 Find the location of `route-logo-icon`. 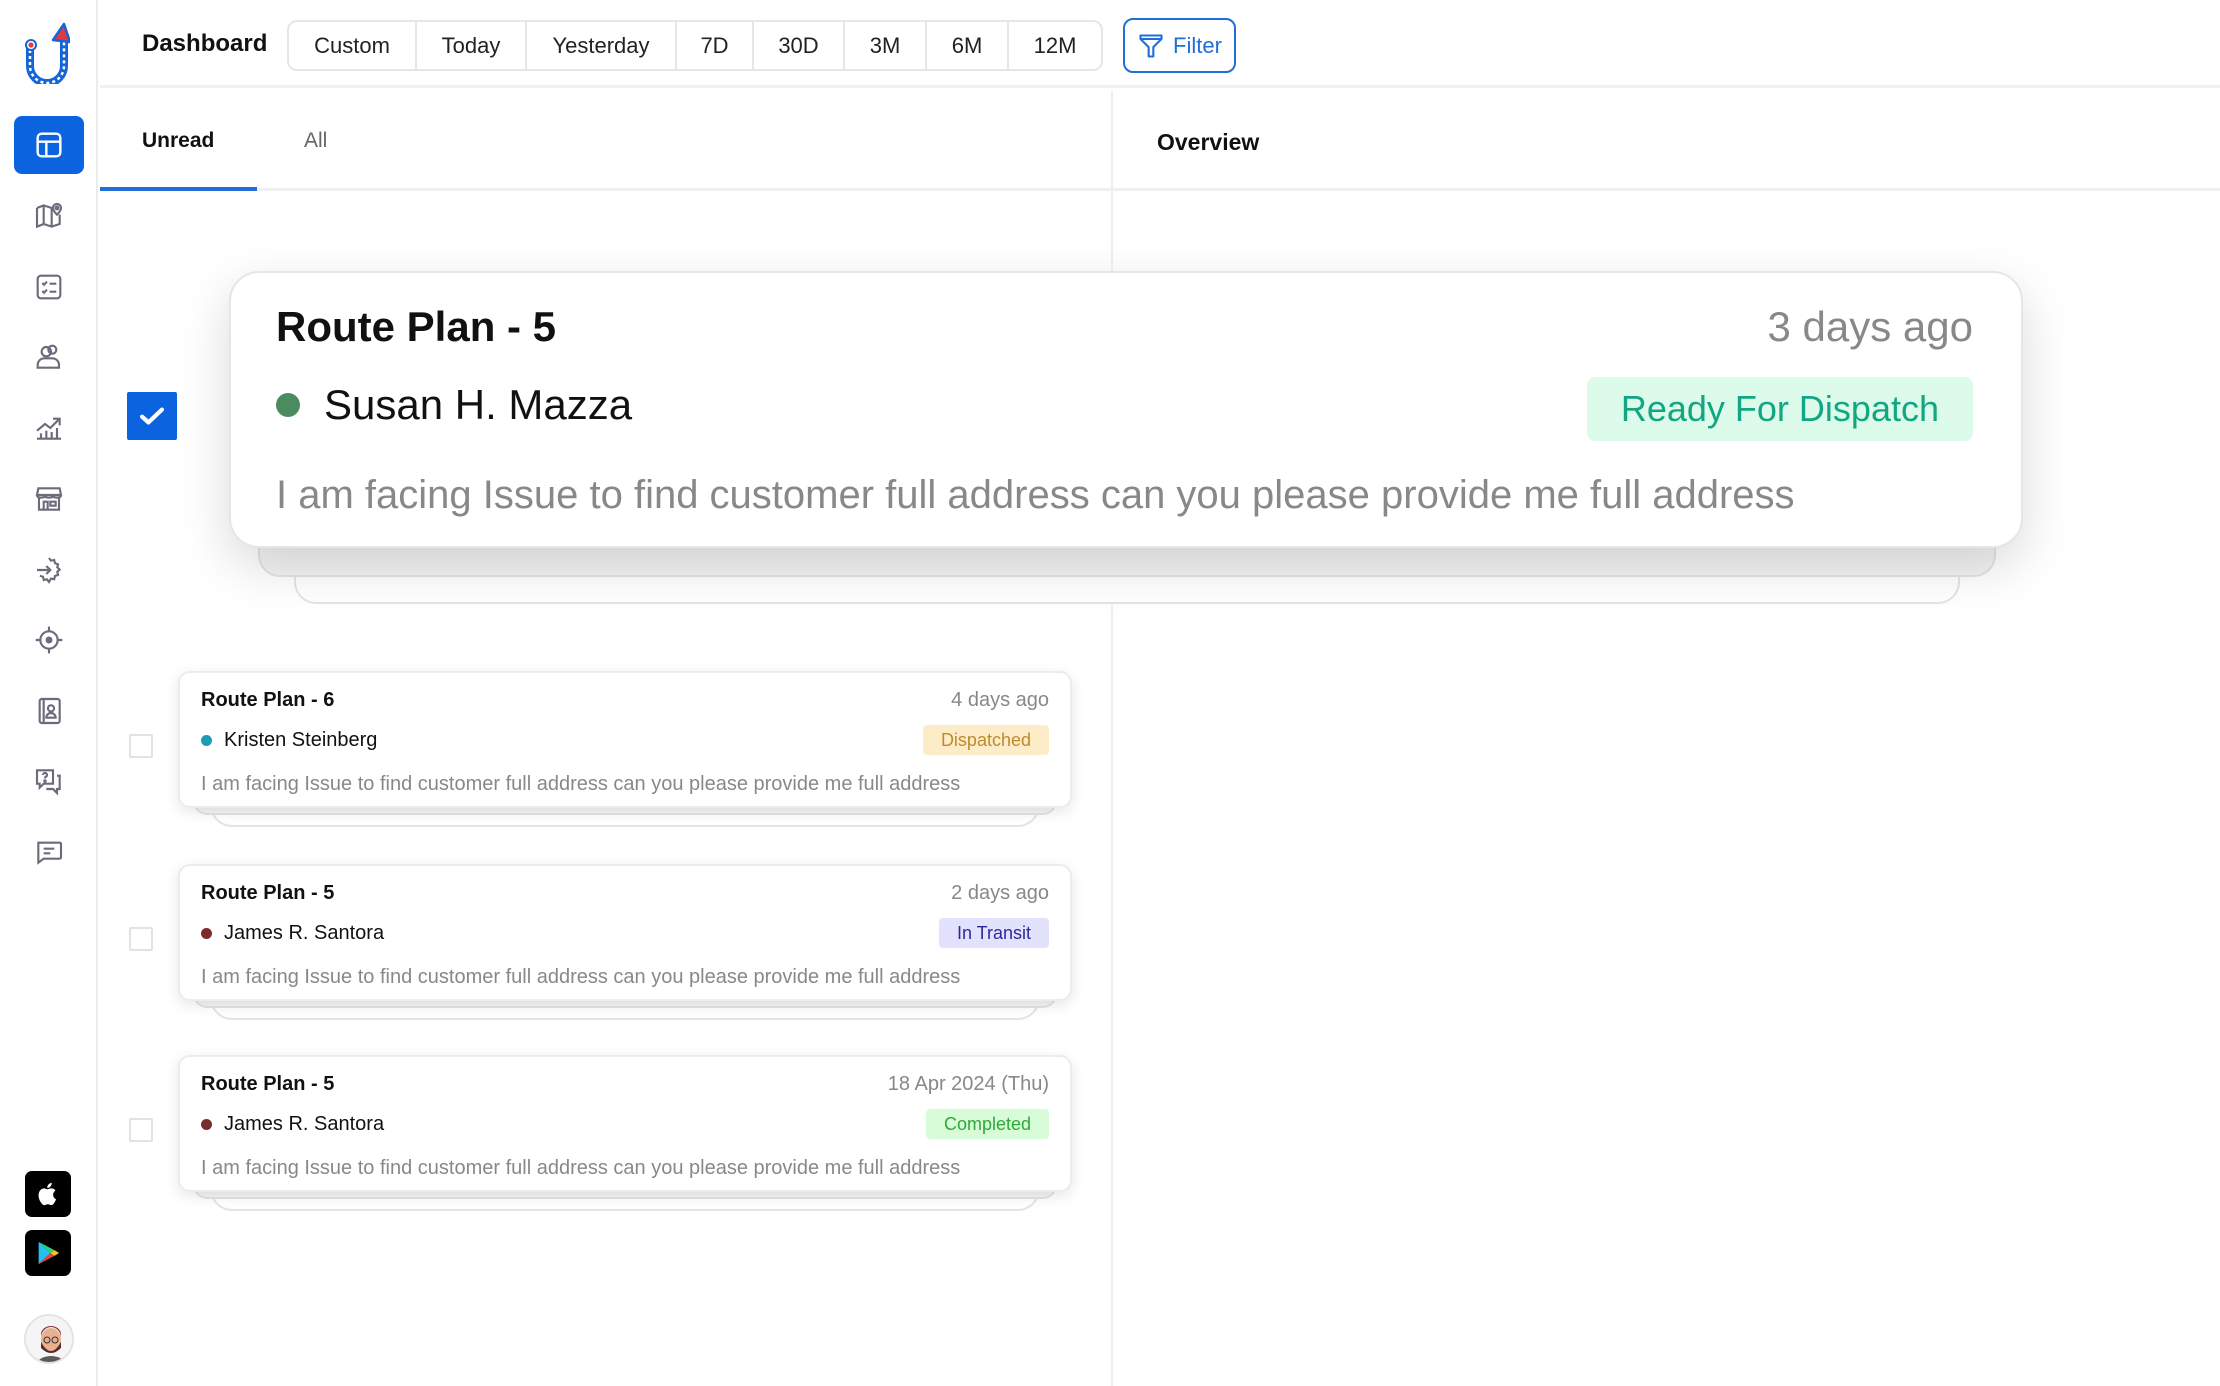

route-logo-icon is located at coordinates (48, 54).